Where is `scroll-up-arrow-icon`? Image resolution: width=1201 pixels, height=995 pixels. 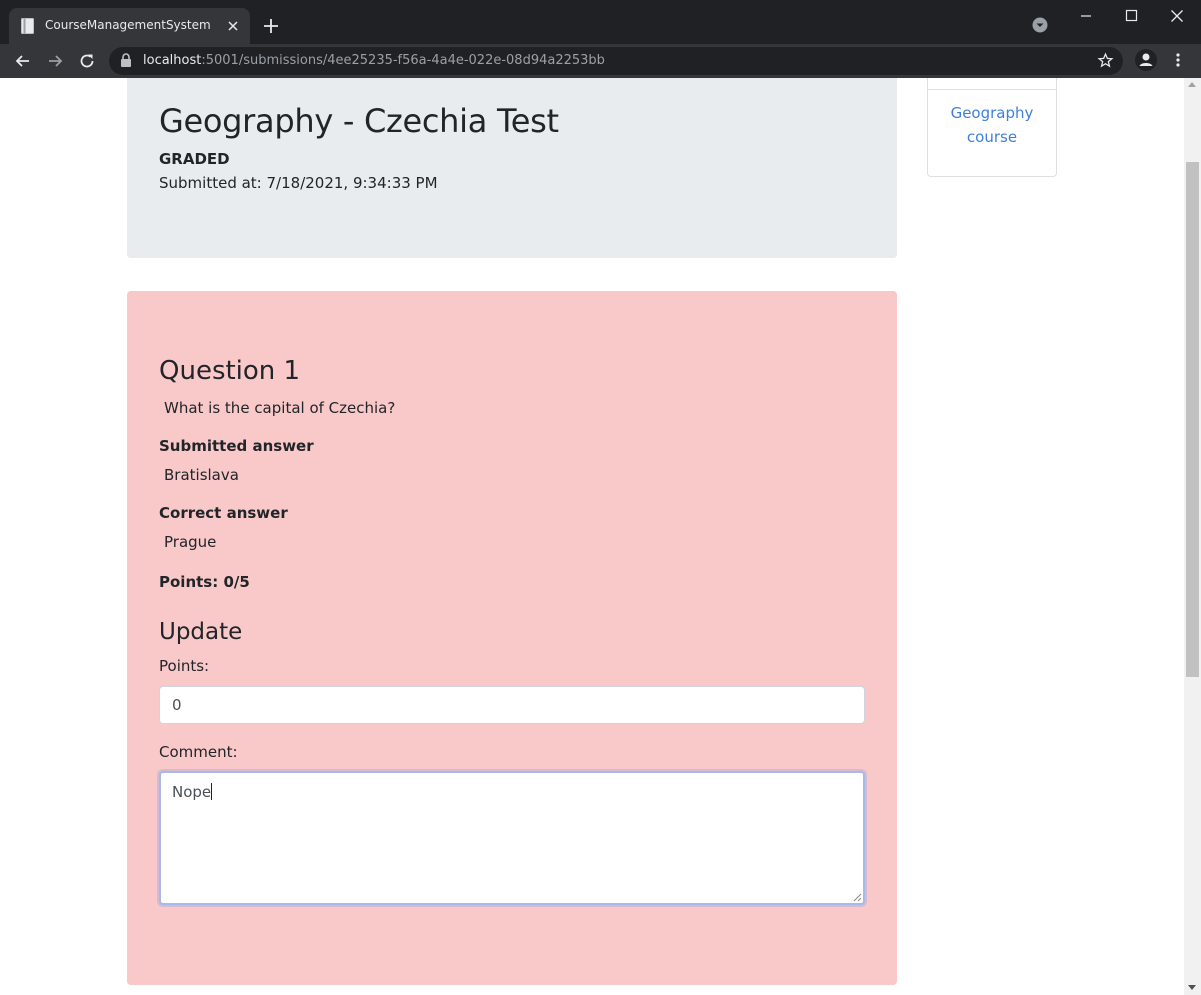
scroll-up-arrow-icon is located at coordinates (1192, 84).